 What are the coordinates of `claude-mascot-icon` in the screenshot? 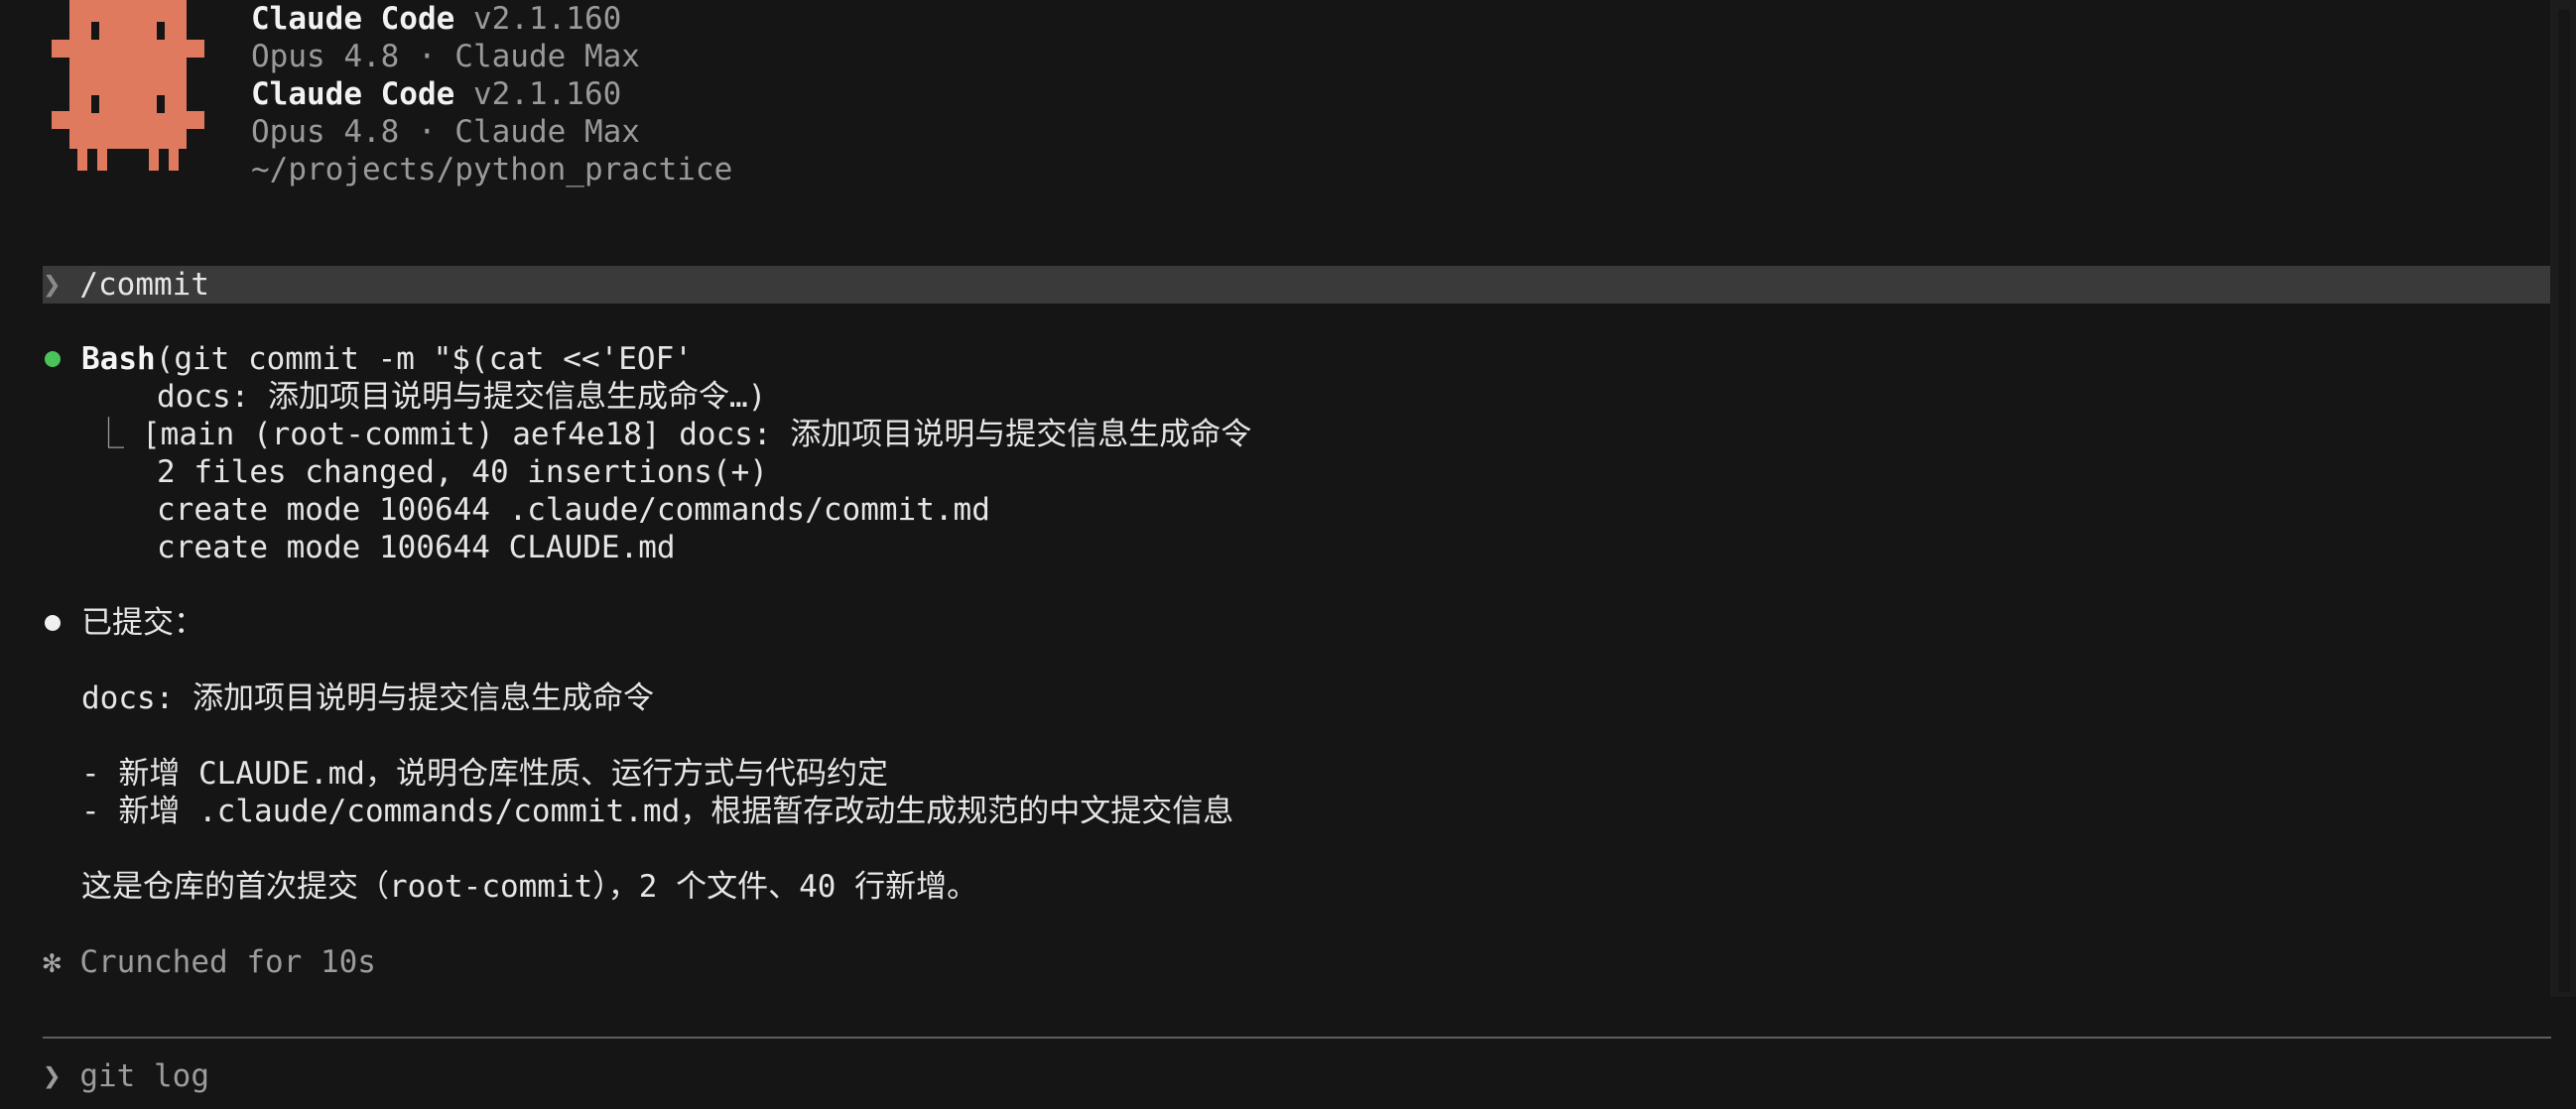 It's located at (128, 85).